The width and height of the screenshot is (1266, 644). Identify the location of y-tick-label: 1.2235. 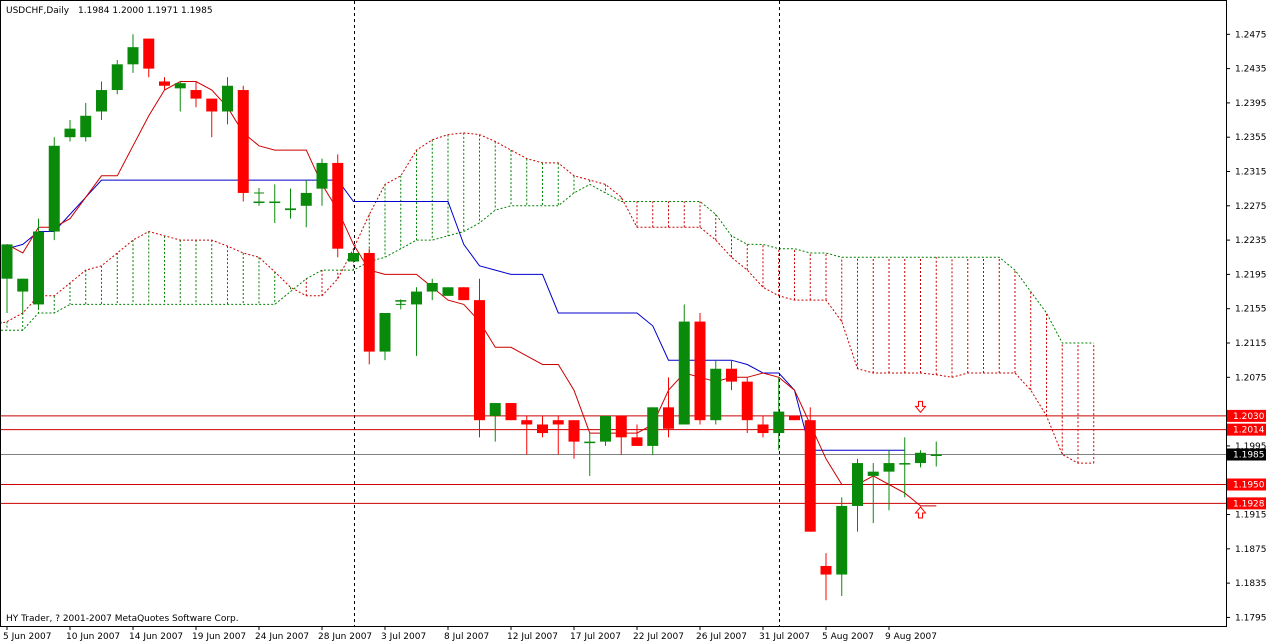
(1250, 241).